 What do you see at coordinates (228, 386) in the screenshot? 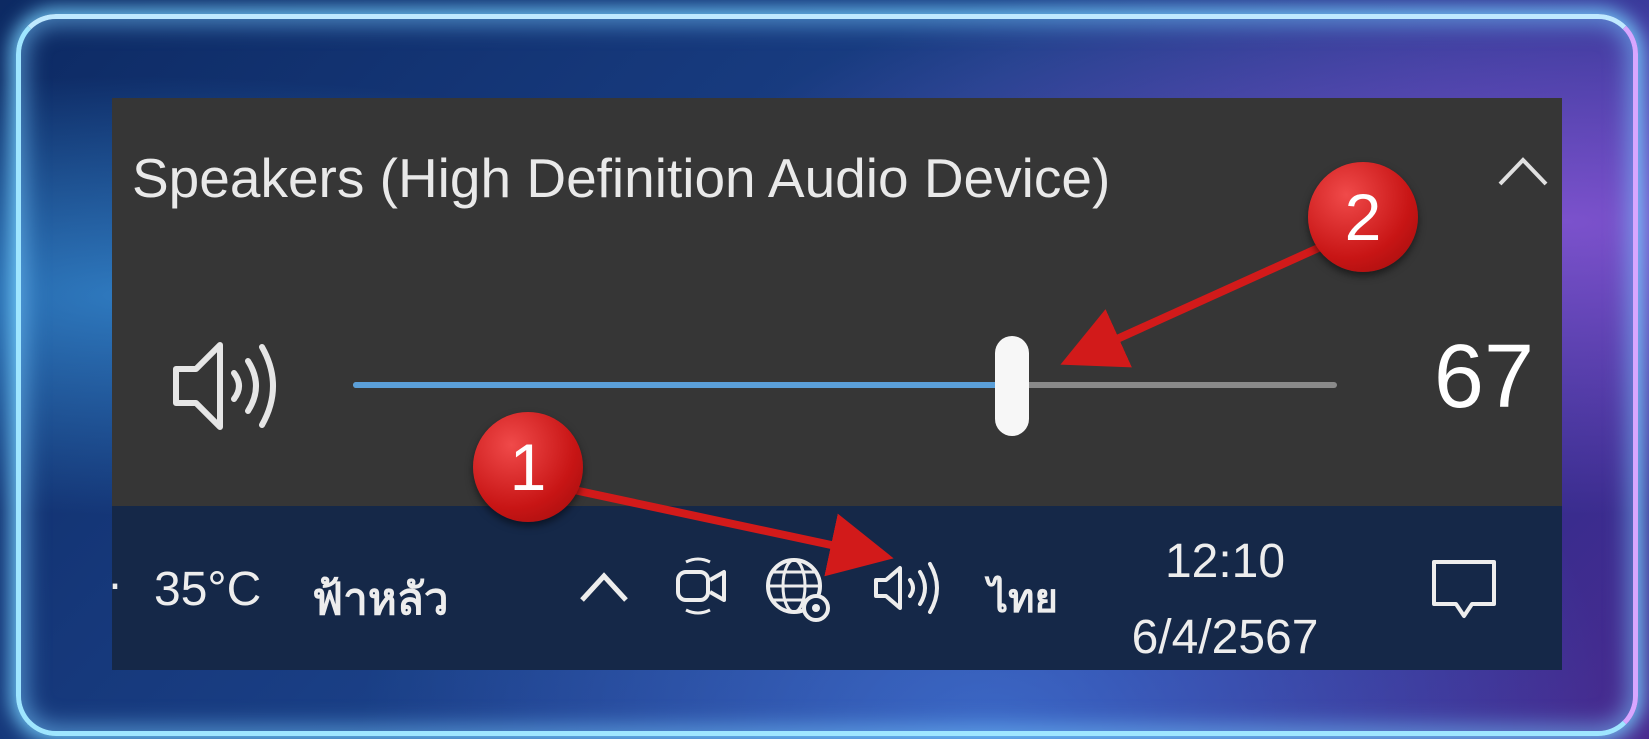
I see `mute-toggle-speaker-icon` at bounding box center [228, 386].